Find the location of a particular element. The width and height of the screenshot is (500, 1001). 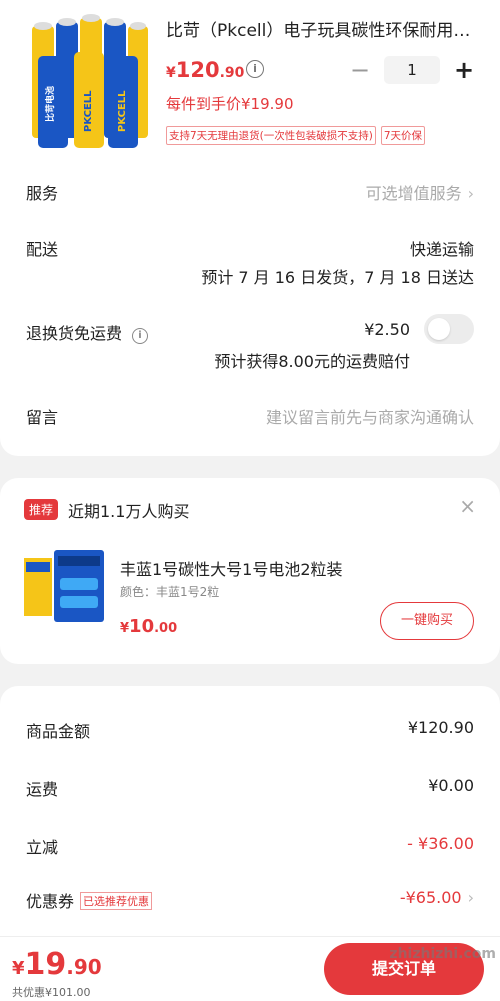

service-tags: 支持7天无理由退货(一次性包装破损不支持) 7天价保 is located at coordinates (296, 135).